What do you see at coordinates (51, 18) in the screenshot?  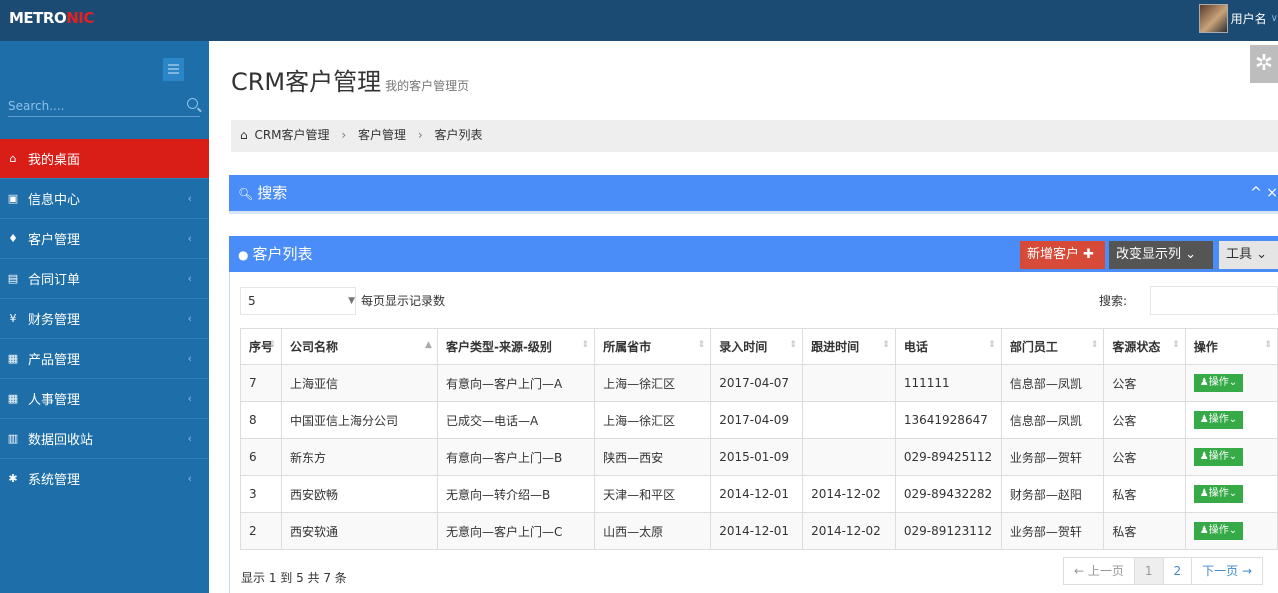 I see `logo: METRONIC` at bounding box center [51, 18].